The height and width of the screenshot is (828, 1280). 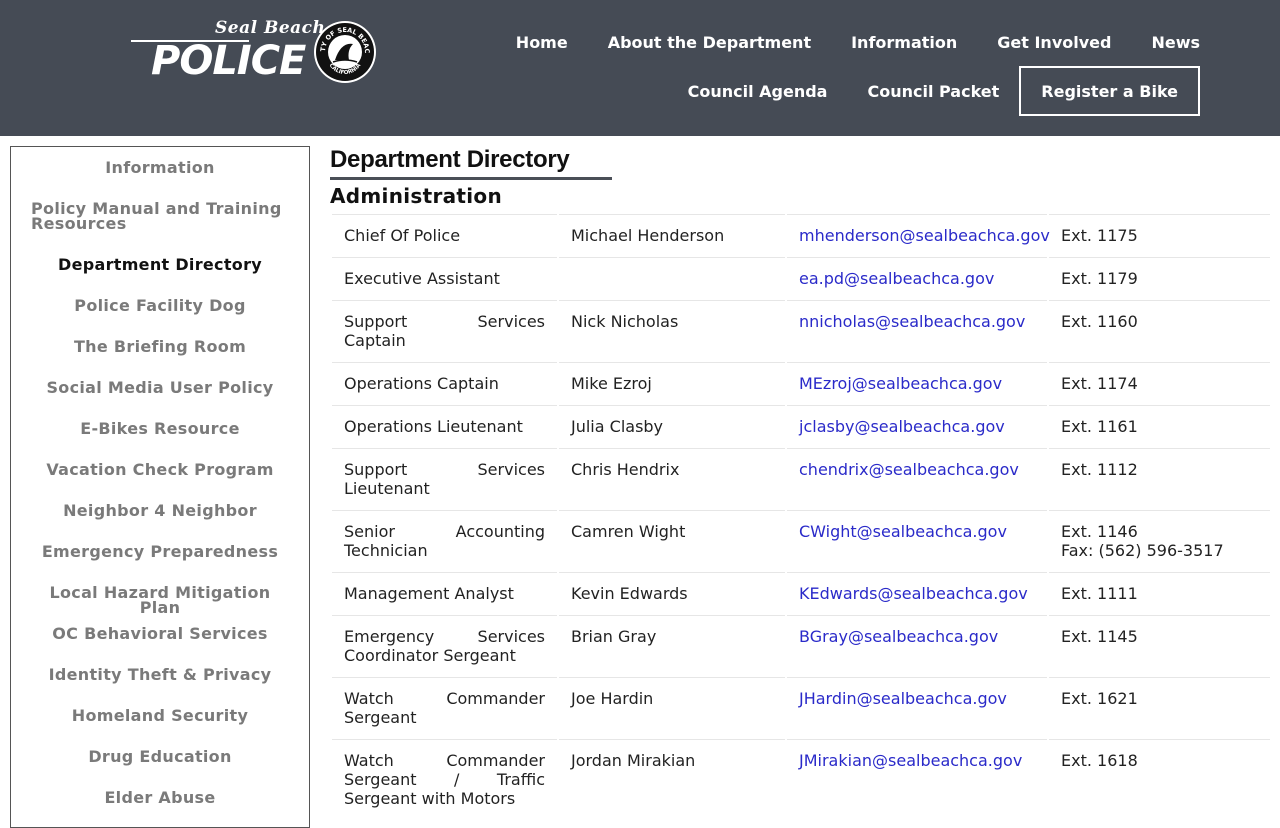 What do you see at coordinates (896, 278) in the screenshot?
I see `email-link: ea.pd@sealbeachca.gov` at bounding box center [896, 278].